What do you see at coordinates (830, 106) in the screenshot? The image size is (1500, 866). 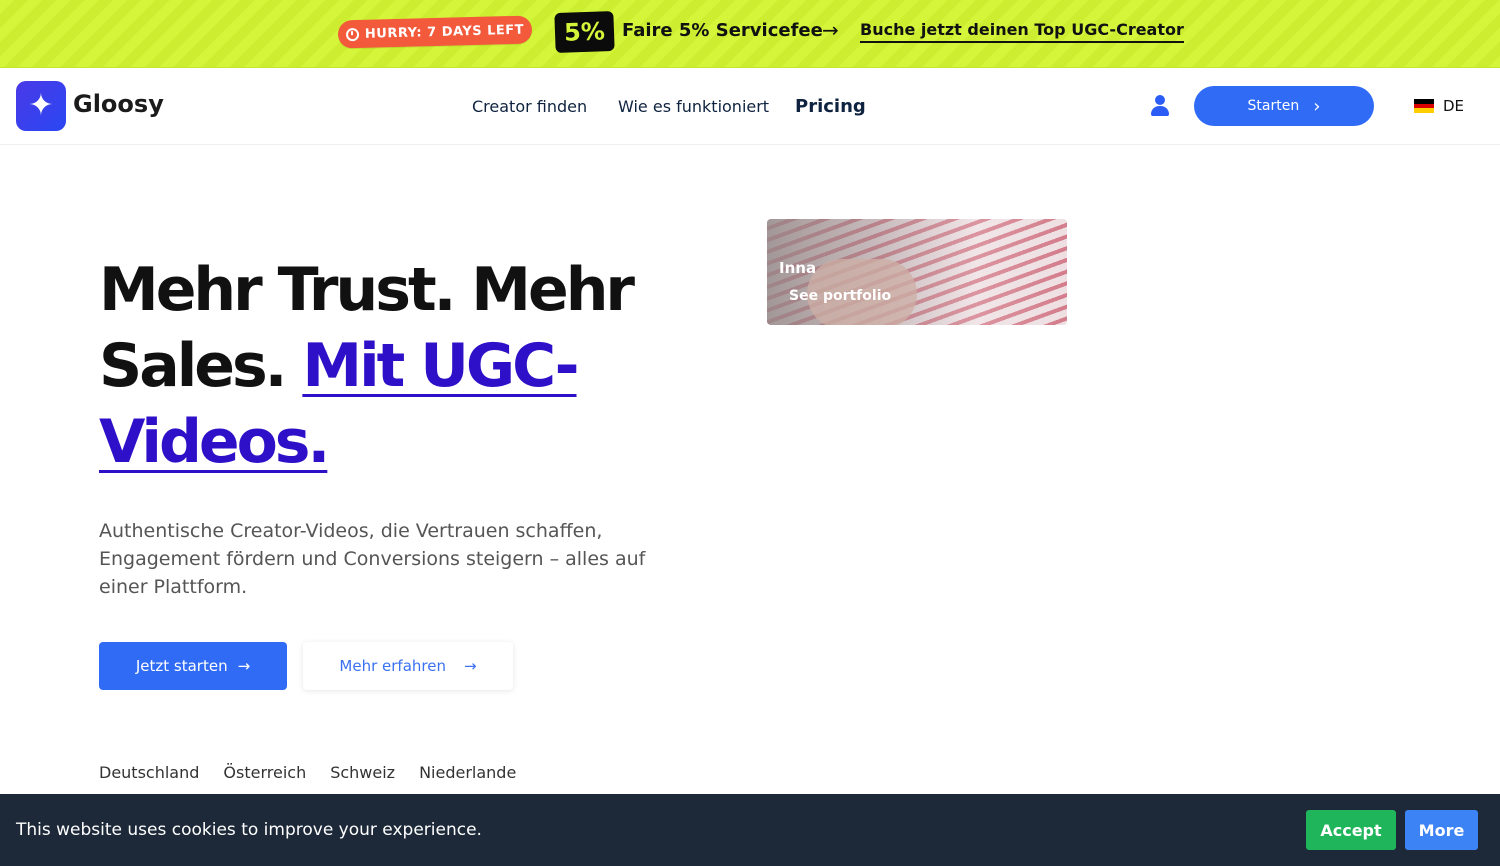 I see `nav-link-pricing: Pricing` at bounding box center [830, 106].